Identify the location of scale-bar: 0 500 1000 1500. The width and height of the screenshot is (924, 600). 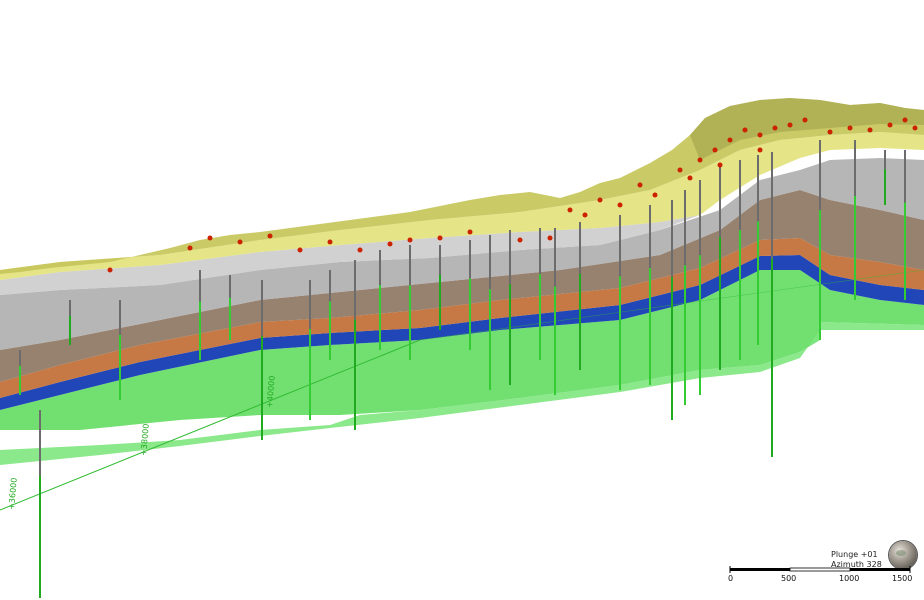
(822, 578).